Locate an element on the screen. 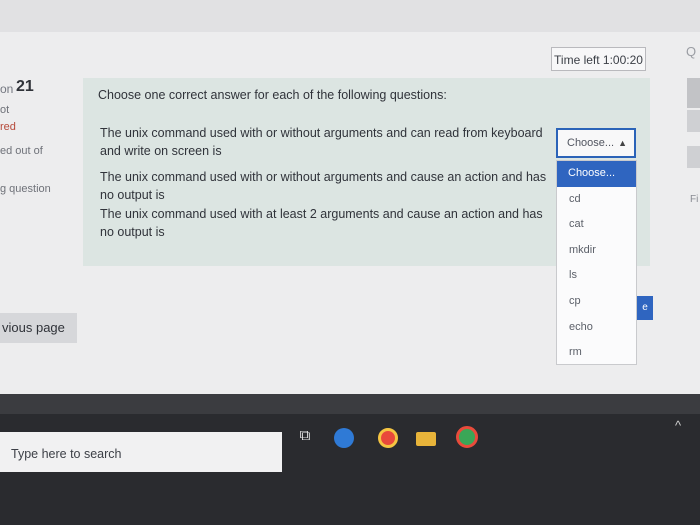  next-page-button-fragment: e is located at coordinates (645, 308).